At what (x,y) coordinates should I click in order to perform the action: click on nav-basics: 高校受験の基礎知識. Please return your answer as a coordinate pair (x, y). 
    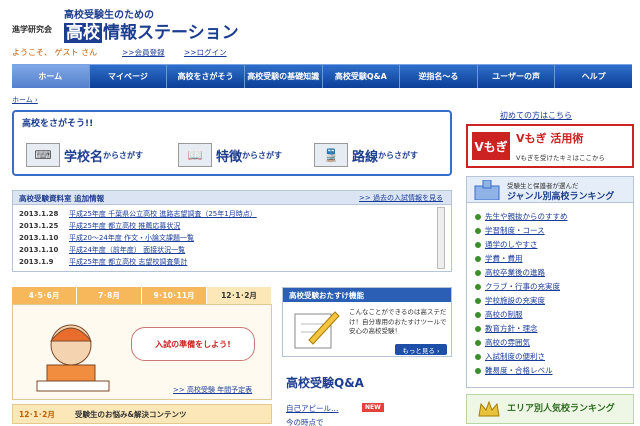
    Looking at the image, I should click on (284, 76).